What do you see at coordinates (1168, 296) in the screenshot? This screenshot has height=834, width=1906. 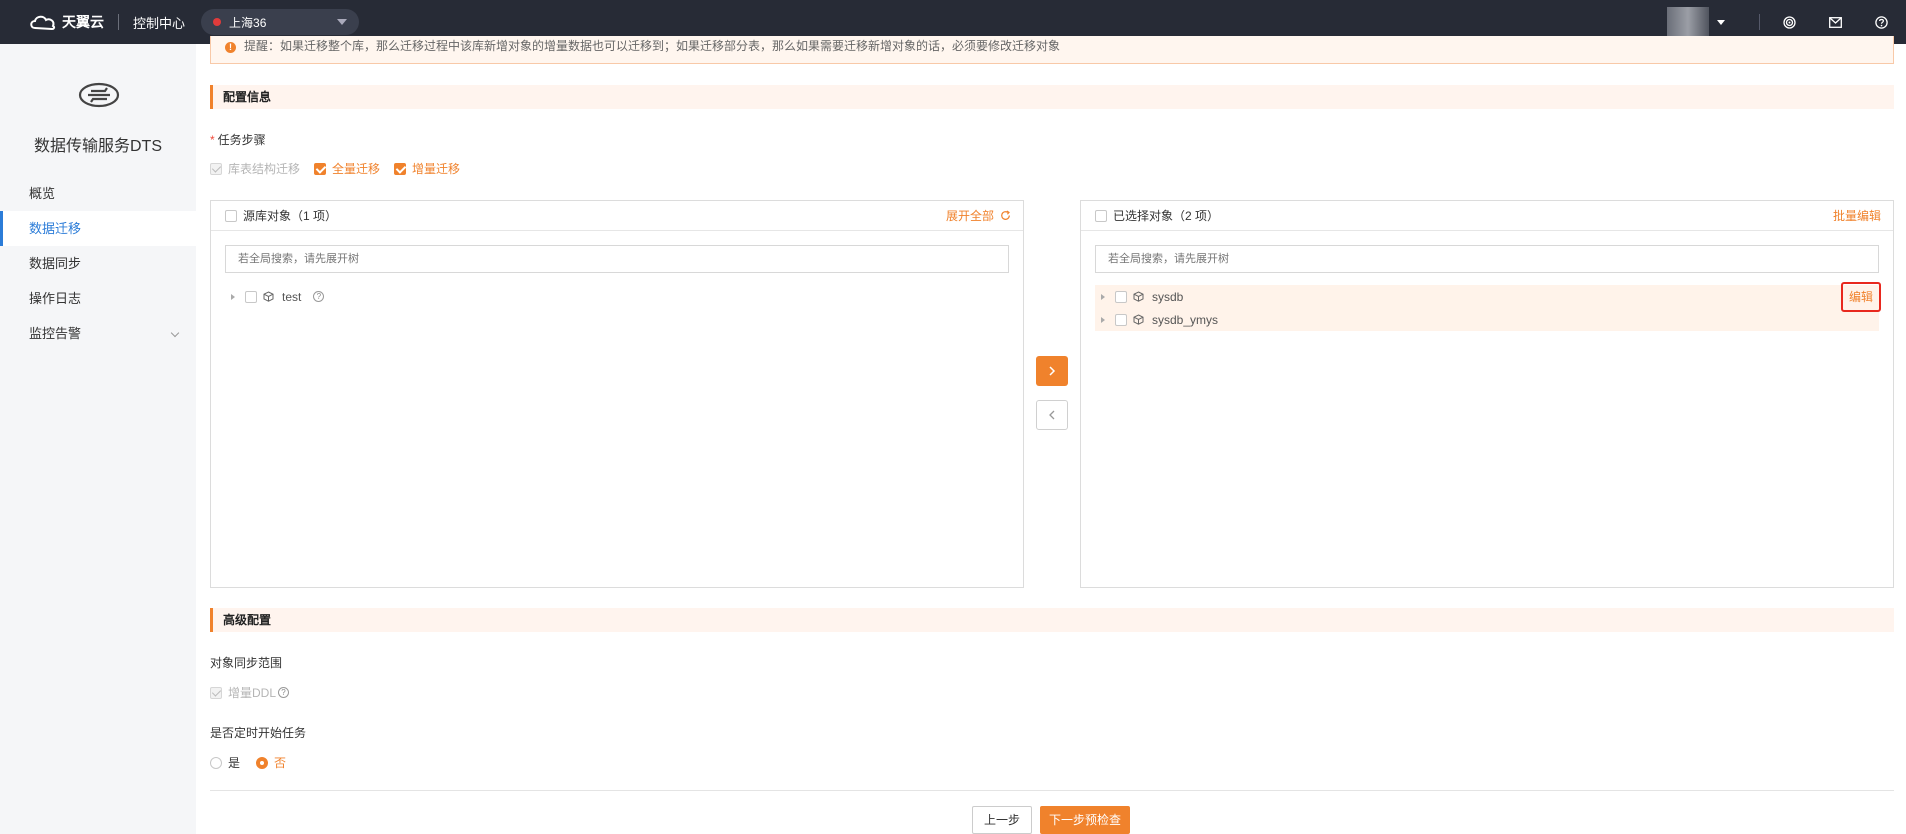 I see `tree-item-label: sysdb` at bounding box center [1168, 296].